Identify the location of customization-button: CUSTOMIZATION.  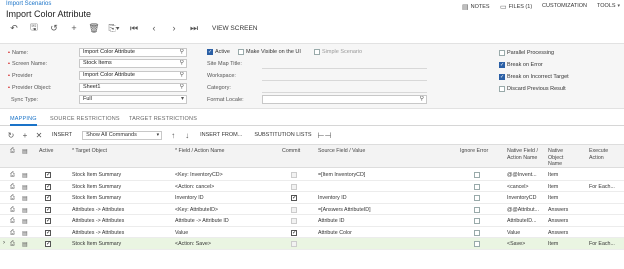
(564, 6).